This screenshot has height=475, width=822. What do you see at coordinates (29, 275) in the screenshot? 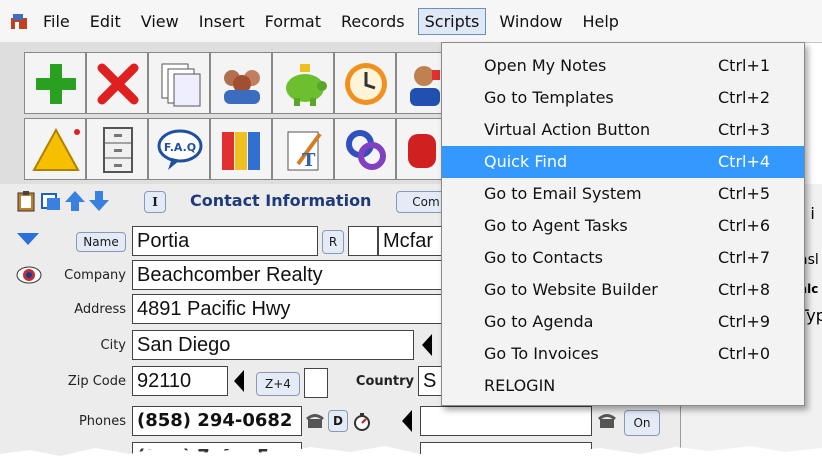
I see `eye-icon` at bounding box center [29, 275].